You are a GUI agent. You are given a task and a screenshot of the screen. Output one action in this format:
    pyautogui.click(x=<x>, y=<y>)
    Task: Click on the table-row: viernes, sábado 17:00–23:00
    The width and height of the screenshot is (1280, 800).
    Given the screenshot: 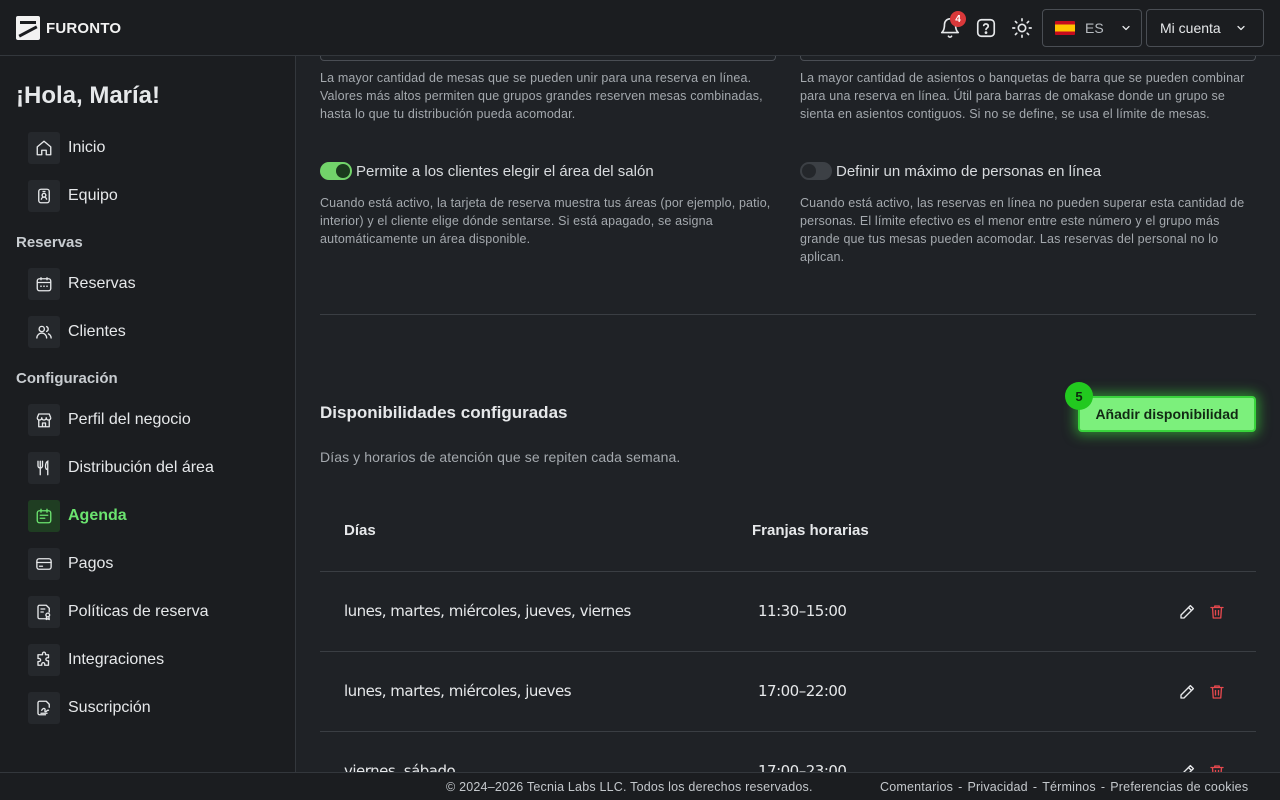 What is the action you would take?
    pyautogui.click(x=788, y=752)
    